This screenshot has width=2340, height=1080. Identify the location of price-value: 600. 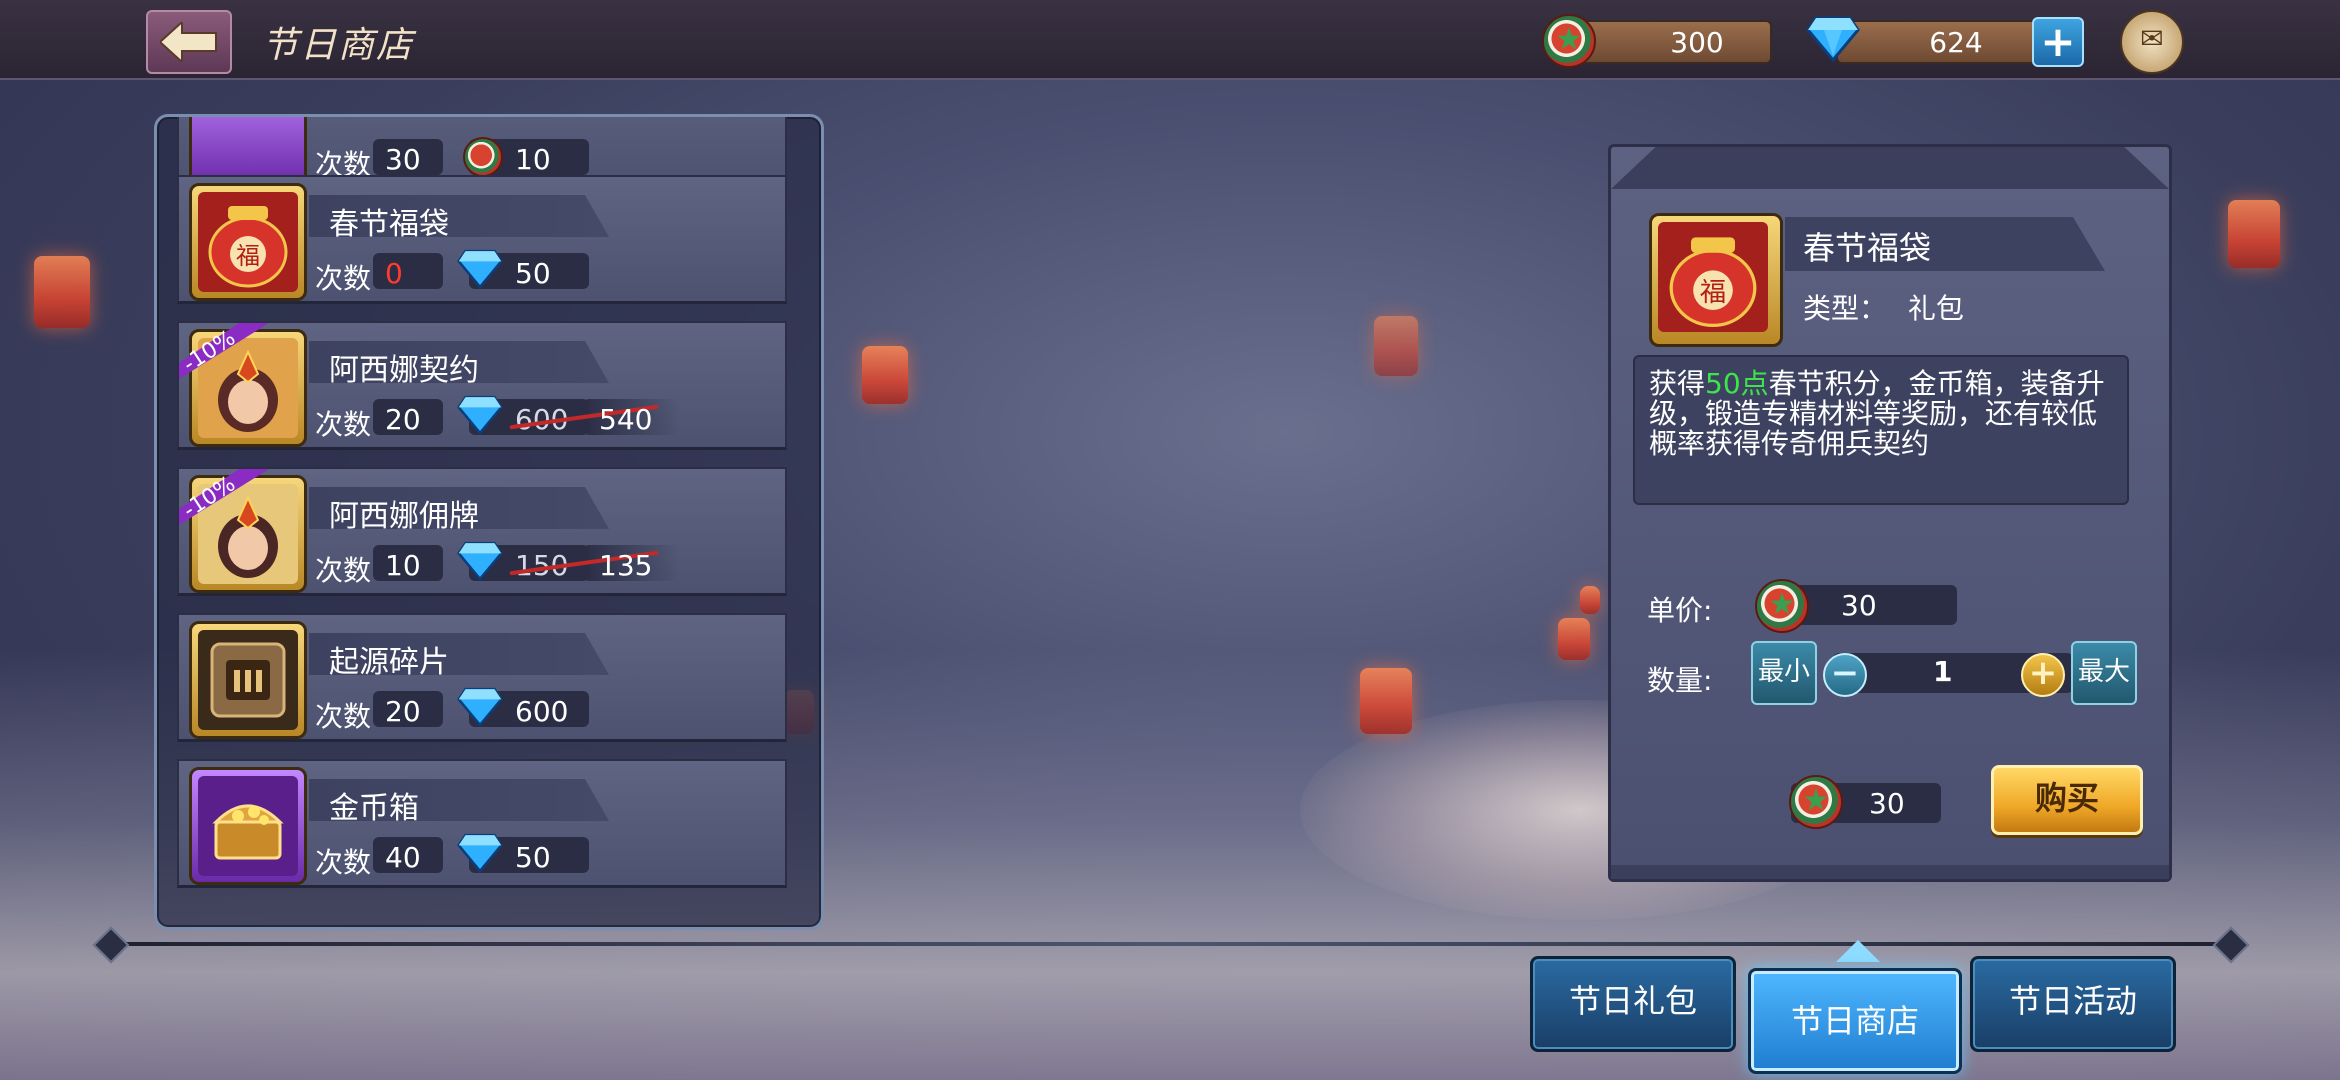
(542, 711).